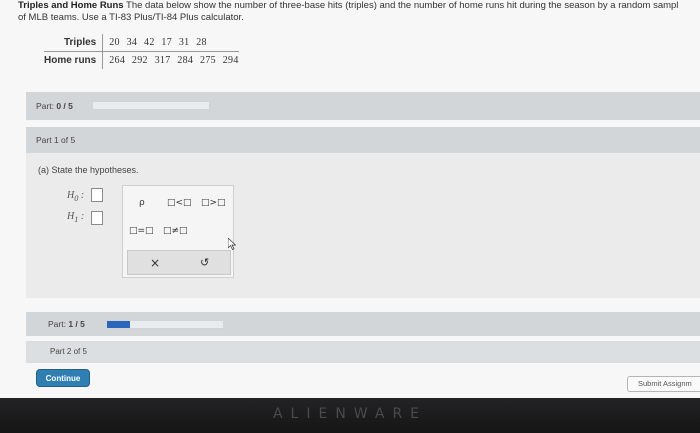 The height and width of the screenshot is (433, 700). Describe the element at coordinates (70, 60) in the screenshot. I see `row-label-home-runs: Home runs` at that location.